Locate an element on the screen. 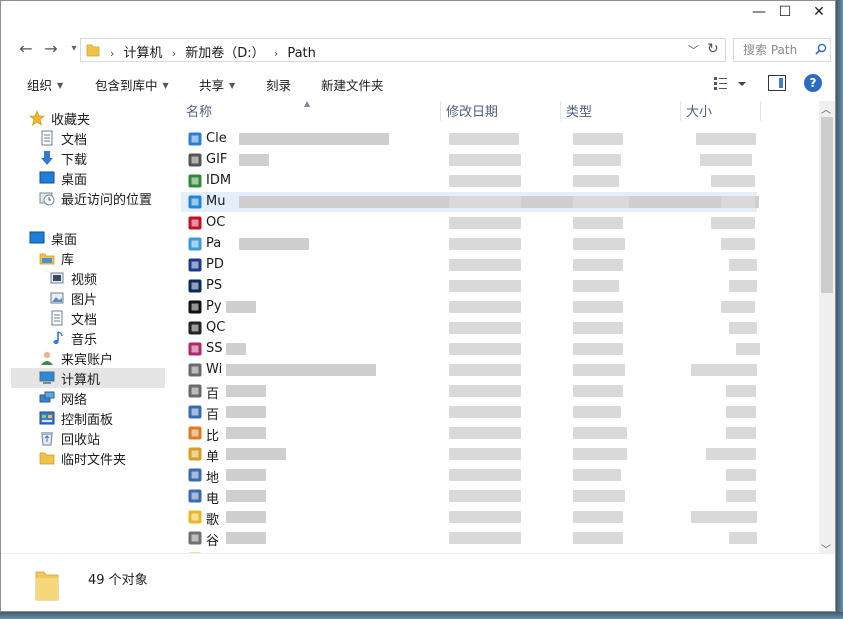 This screenshot has width=843, height=619. close-button: ✕ is located at coordinates (819, 12).